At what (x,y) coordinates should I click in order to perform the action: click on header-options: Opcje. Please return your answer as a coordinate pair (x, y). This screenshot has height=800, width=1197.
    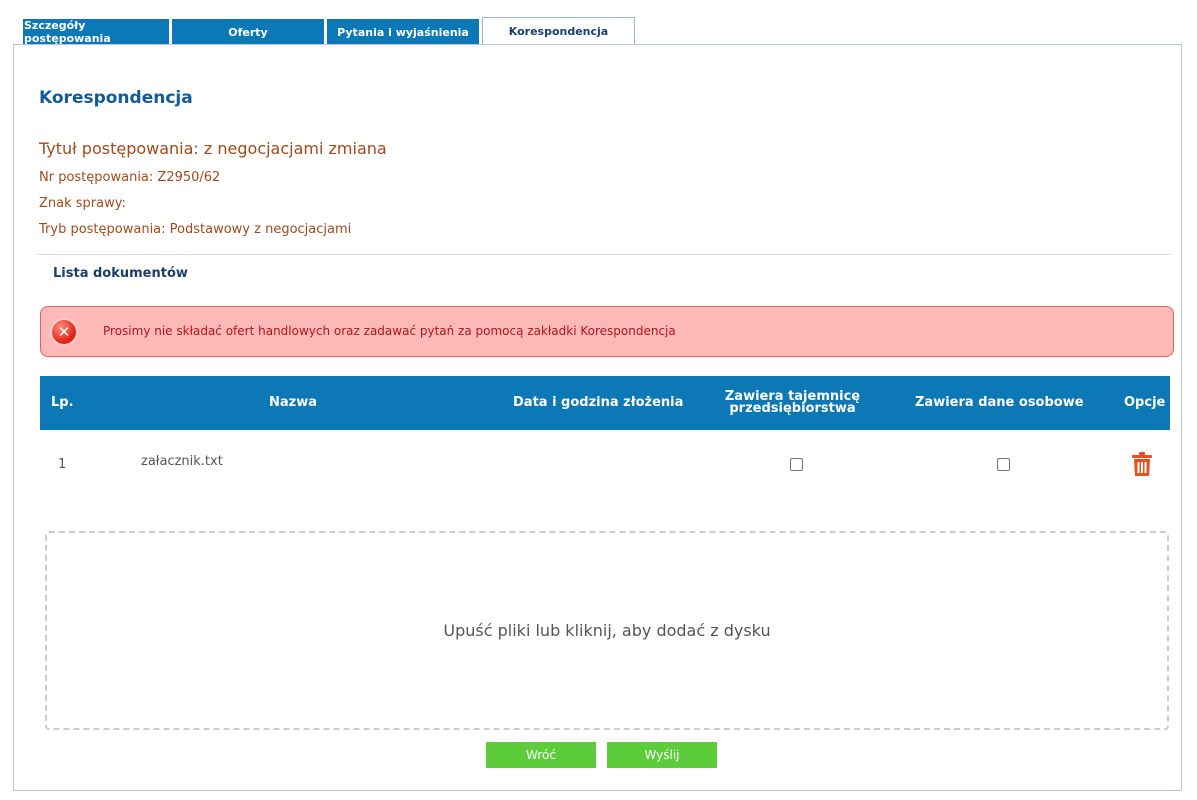
    Looking at the image, I should click on (1145, 402).